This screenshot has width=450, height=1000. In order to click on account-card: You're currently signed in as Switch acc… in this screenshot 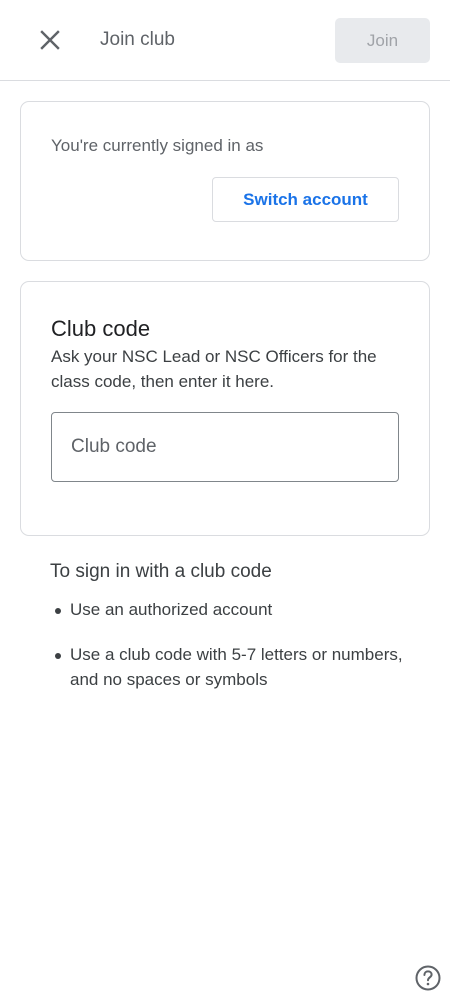, I will do `click(225, 181)`.